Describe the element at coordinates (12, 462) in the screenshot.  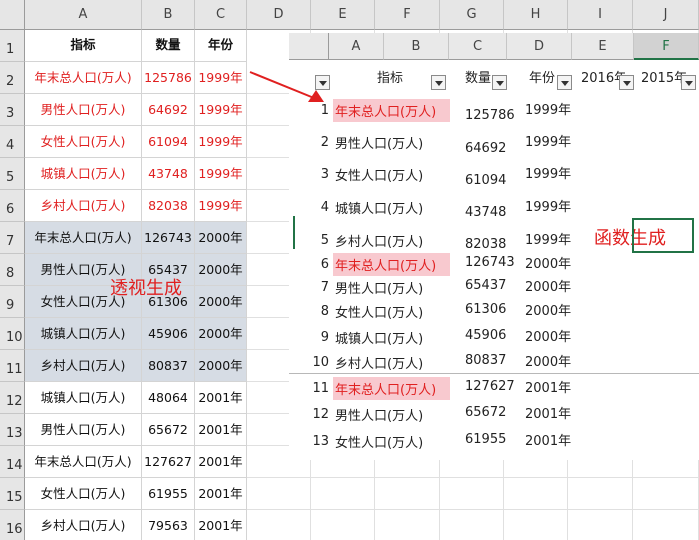
I see `row-header: 14` at that location.